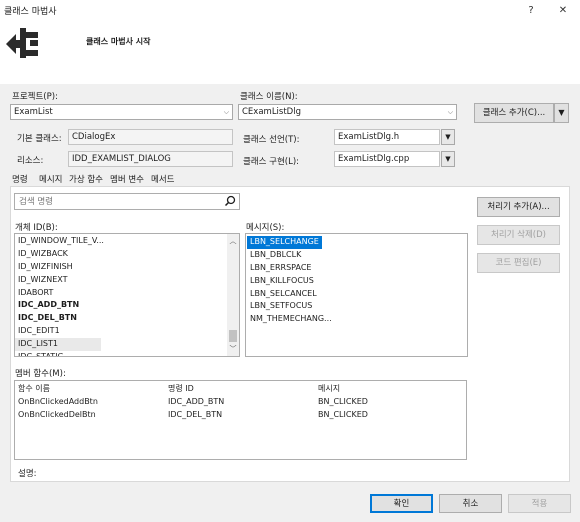 The width and height of the screenshot is (580, 522). What do you see at coordinates (274, 255) in the screenshot?
I see `message-item: LBN_DBLCLK` at bounding box center [274, 255].